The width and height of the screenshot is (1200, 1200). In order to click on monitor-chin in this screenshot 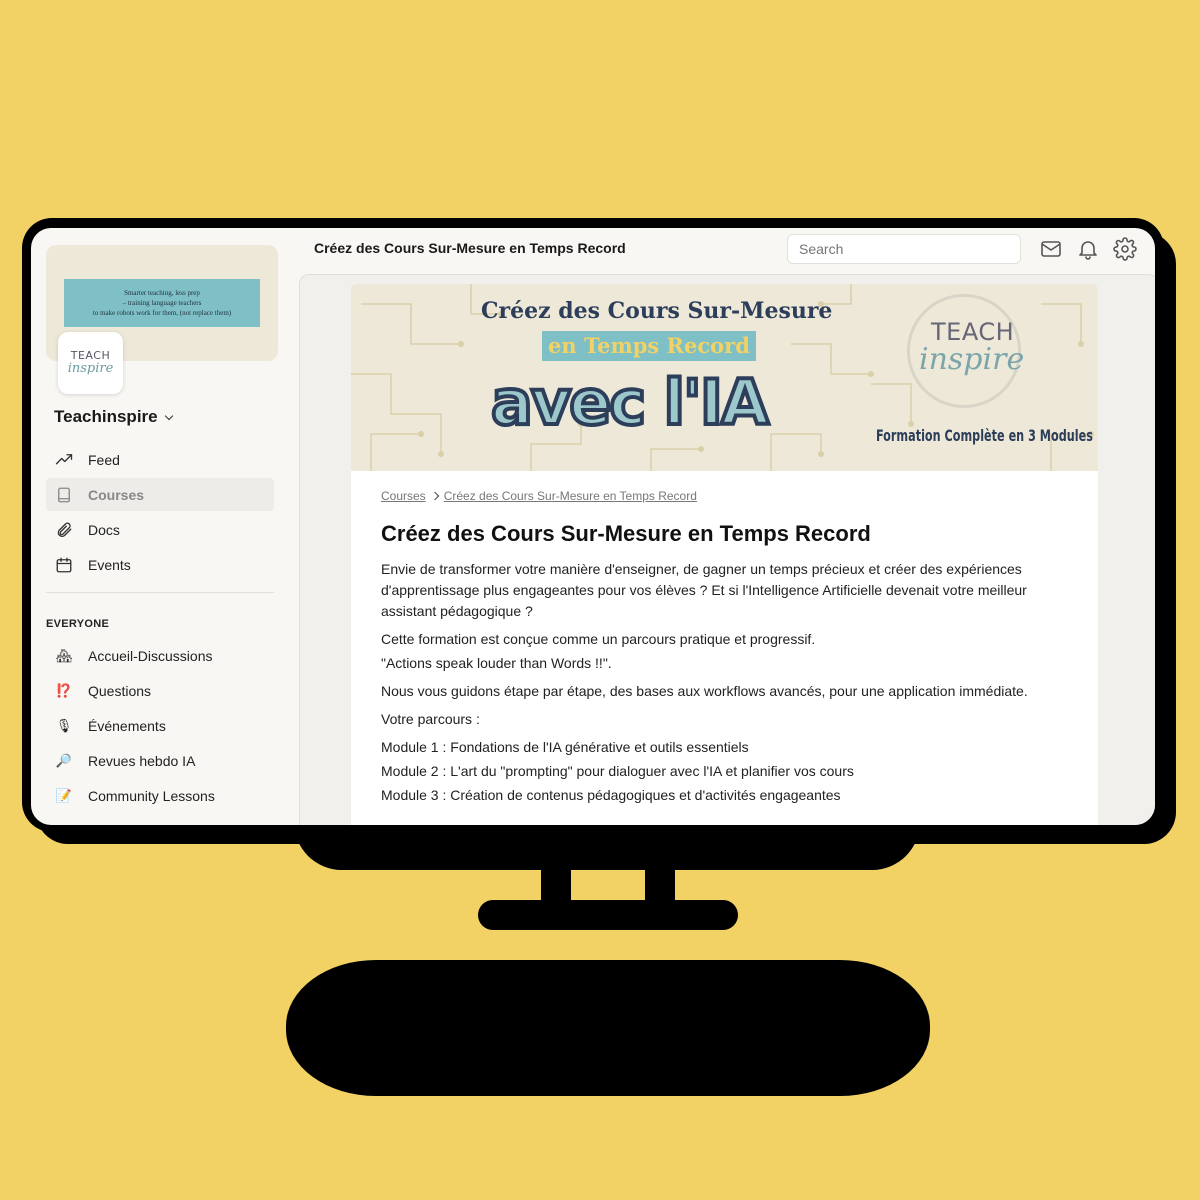, I will do `click(607, 845)`.